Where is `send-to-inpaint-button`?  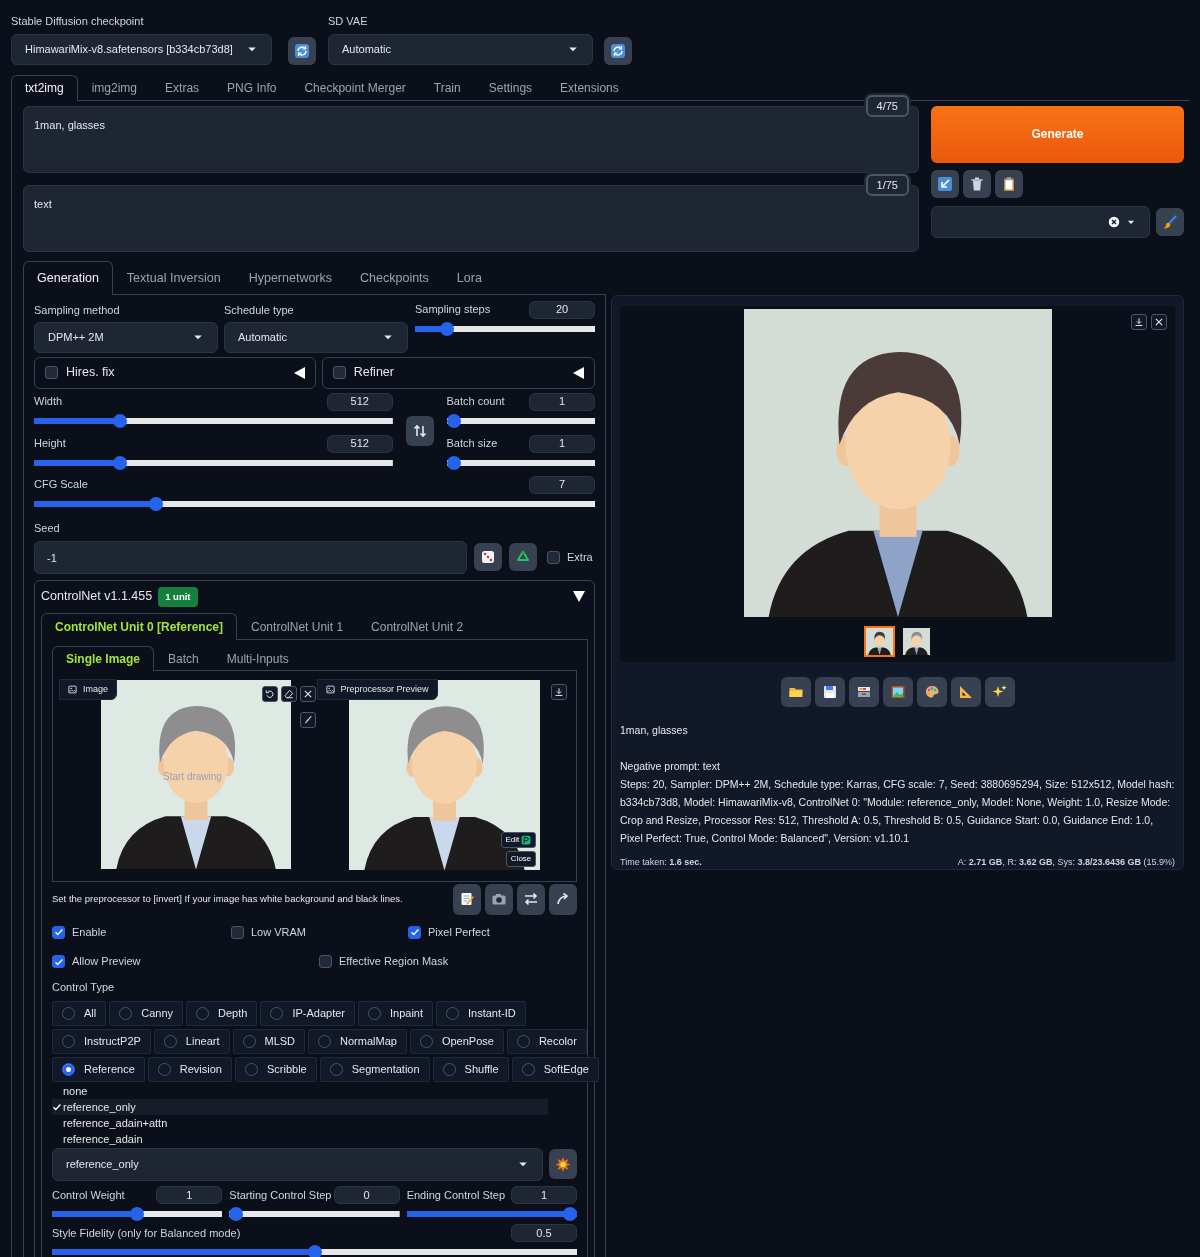
send-to-inpaint-button is located at coordinates (931, 691).